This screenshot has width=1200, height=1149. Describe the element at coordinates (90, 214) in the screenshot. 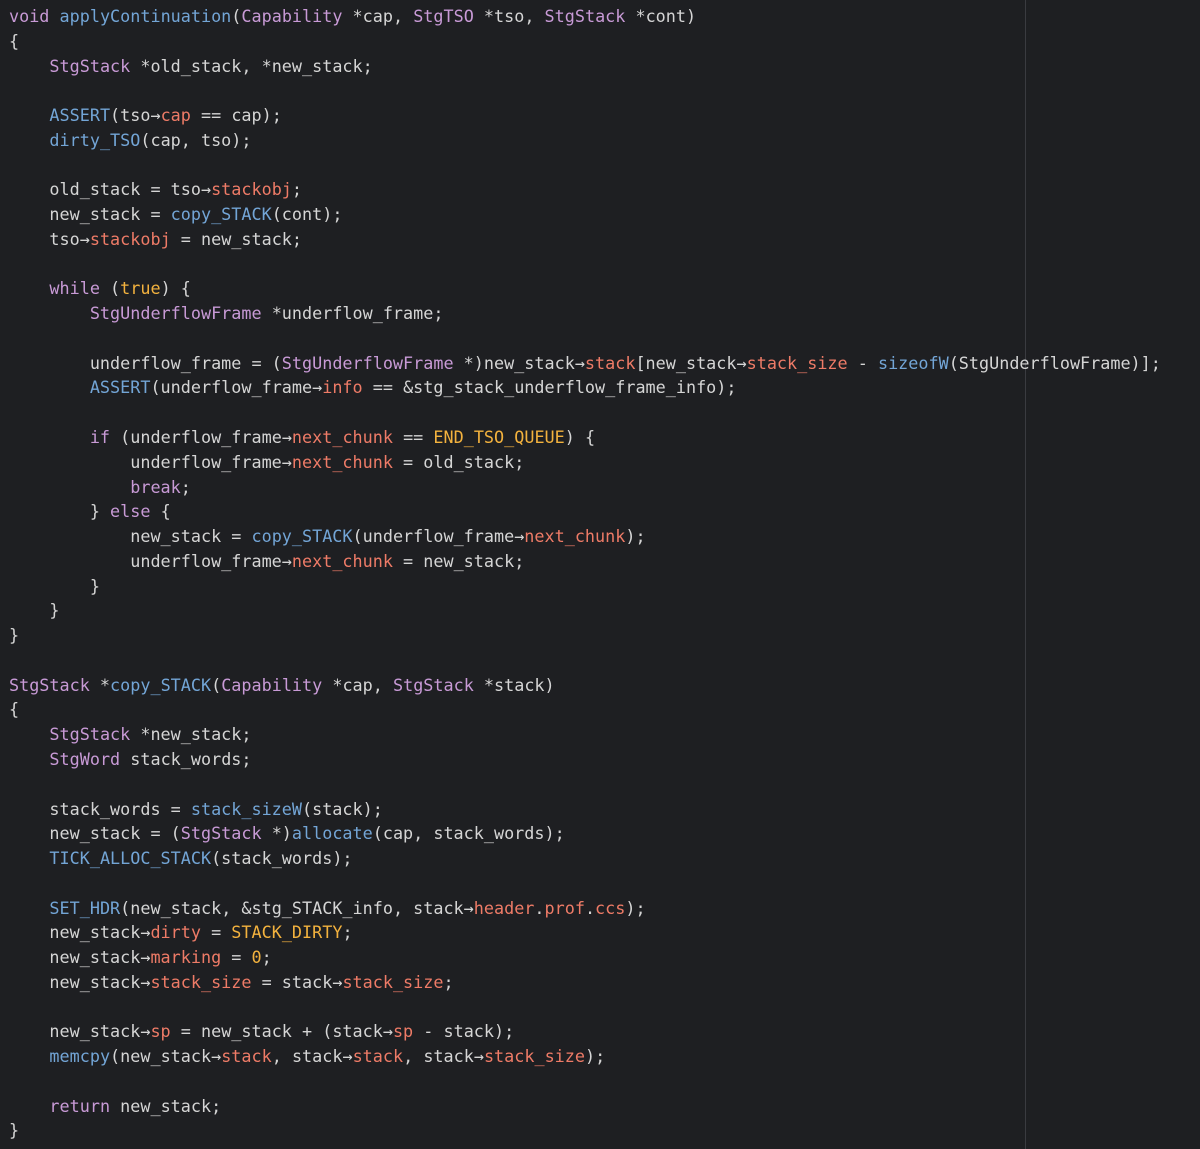

I see `code-token: new_stack =` at that location.